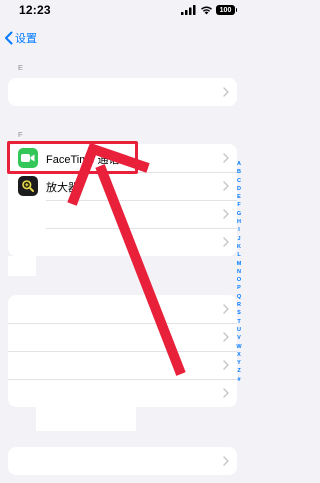  Describe the element at coordinates (239, 172) in the screenshot. I see `index-letter: B` at that location.